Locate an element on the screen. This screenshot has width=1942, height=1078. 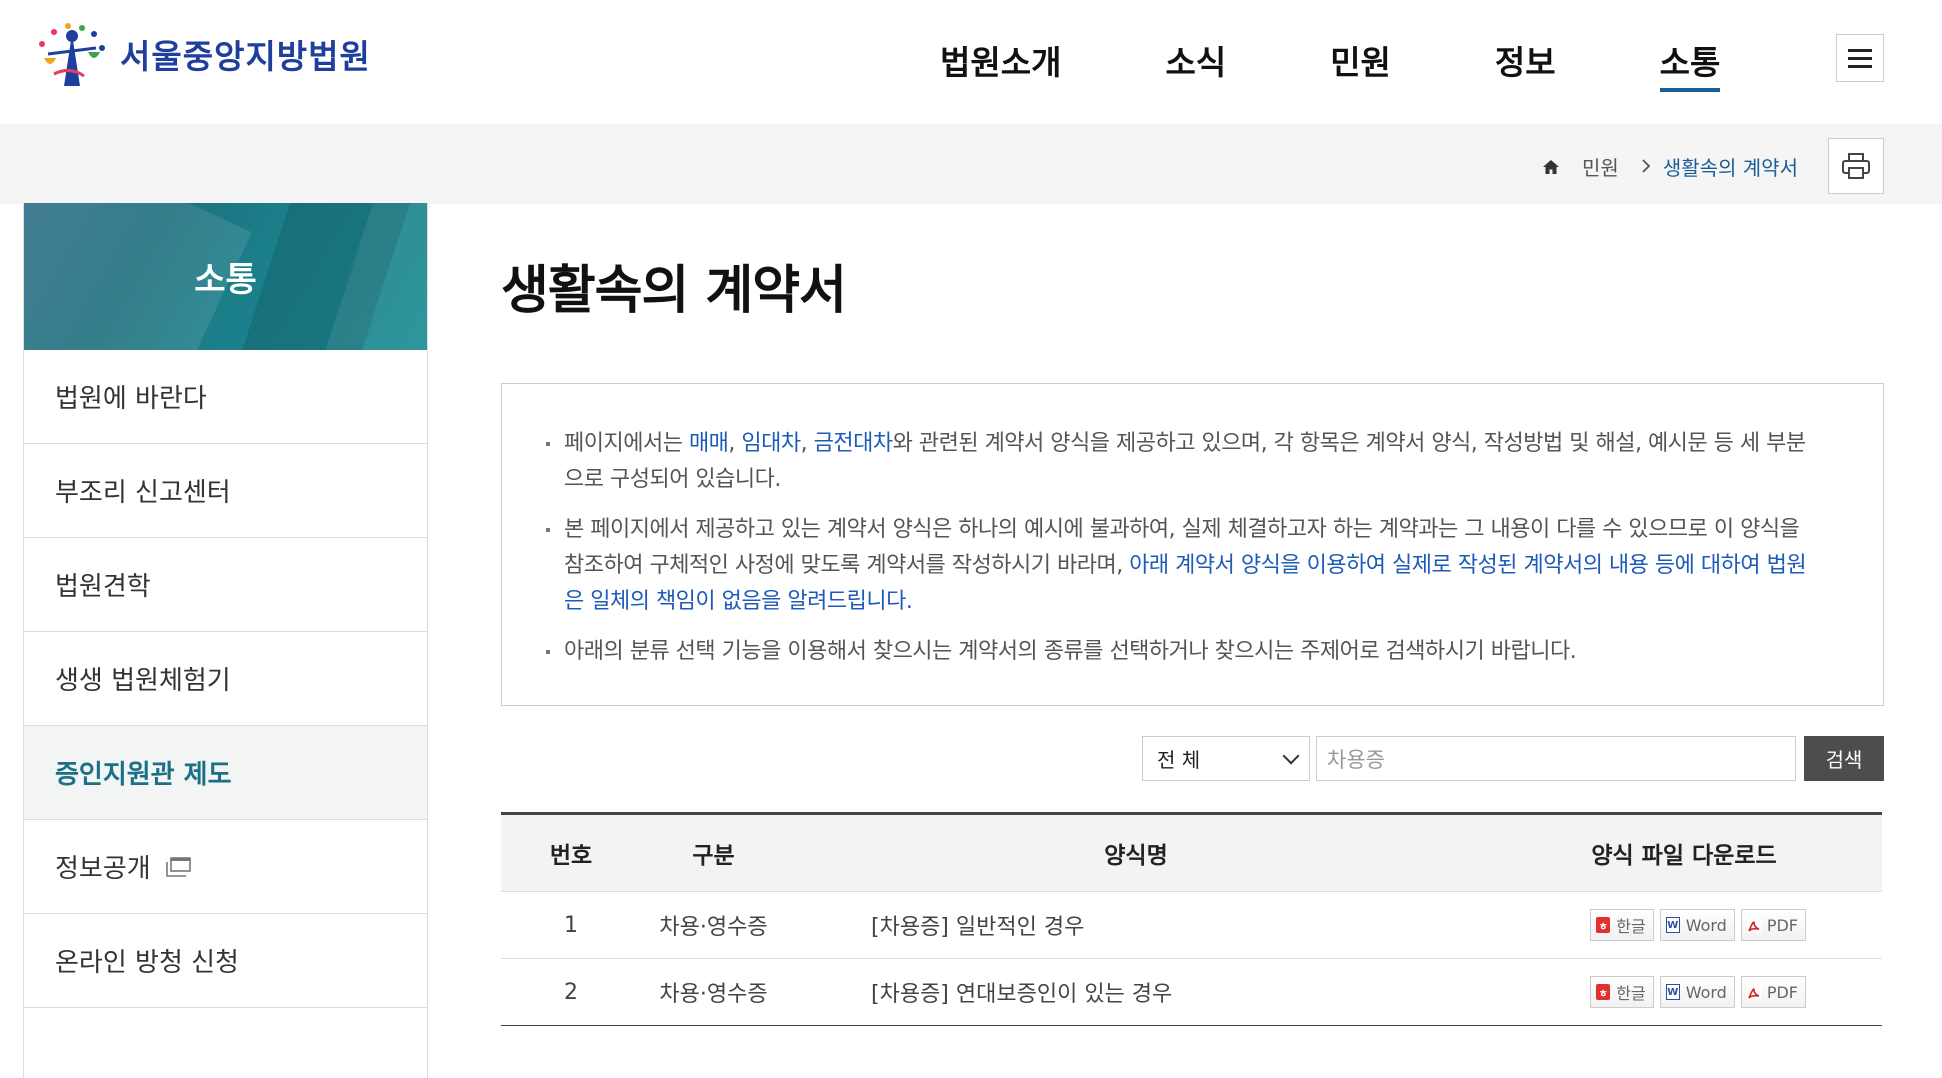
link-lease: 임대차 is located at coordinates (771, 443).